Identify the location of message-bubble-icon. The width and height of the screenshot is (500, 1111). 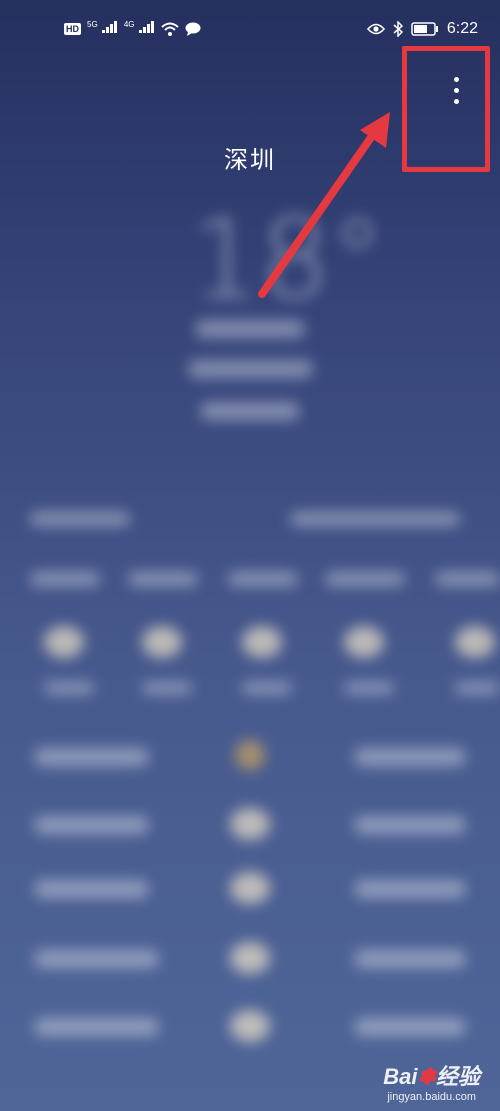
(193, 29).